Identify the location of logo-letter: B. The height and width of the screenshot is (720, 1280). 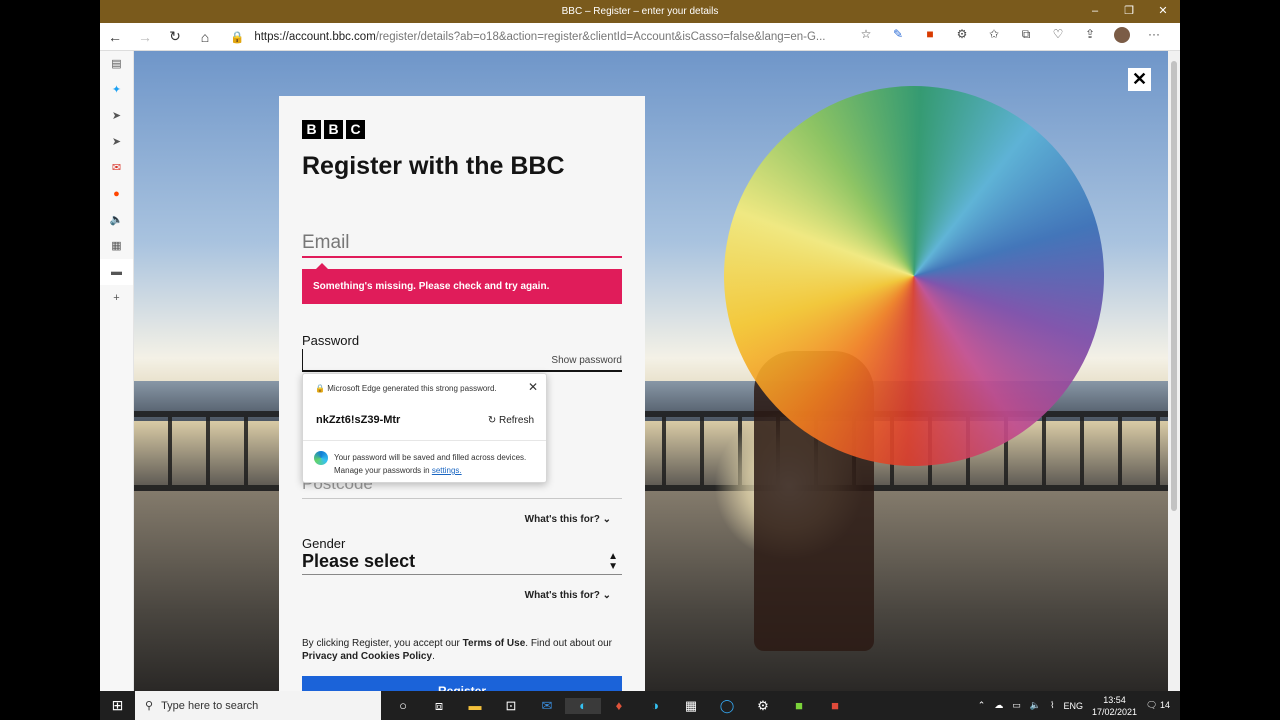
(333, 129).